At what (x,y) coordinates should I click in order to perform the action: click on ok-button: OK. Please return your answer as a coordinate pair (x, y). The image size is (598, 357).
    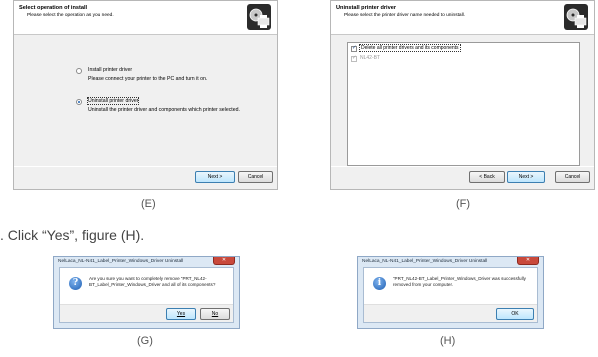
    Looking at the image, I should click on (515, 314).